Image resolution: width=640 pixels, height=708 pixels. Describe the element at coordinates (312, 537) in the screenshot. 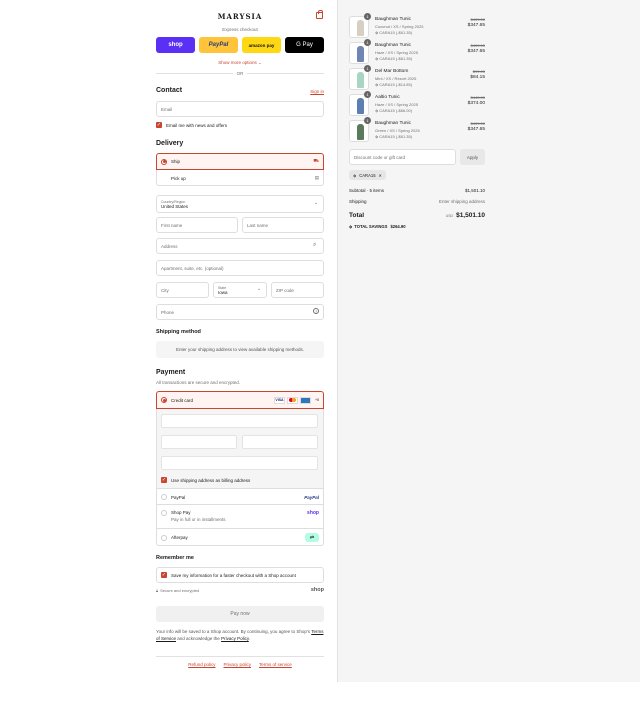

I see `afterpay-logo-icon: ⇄` at that location.